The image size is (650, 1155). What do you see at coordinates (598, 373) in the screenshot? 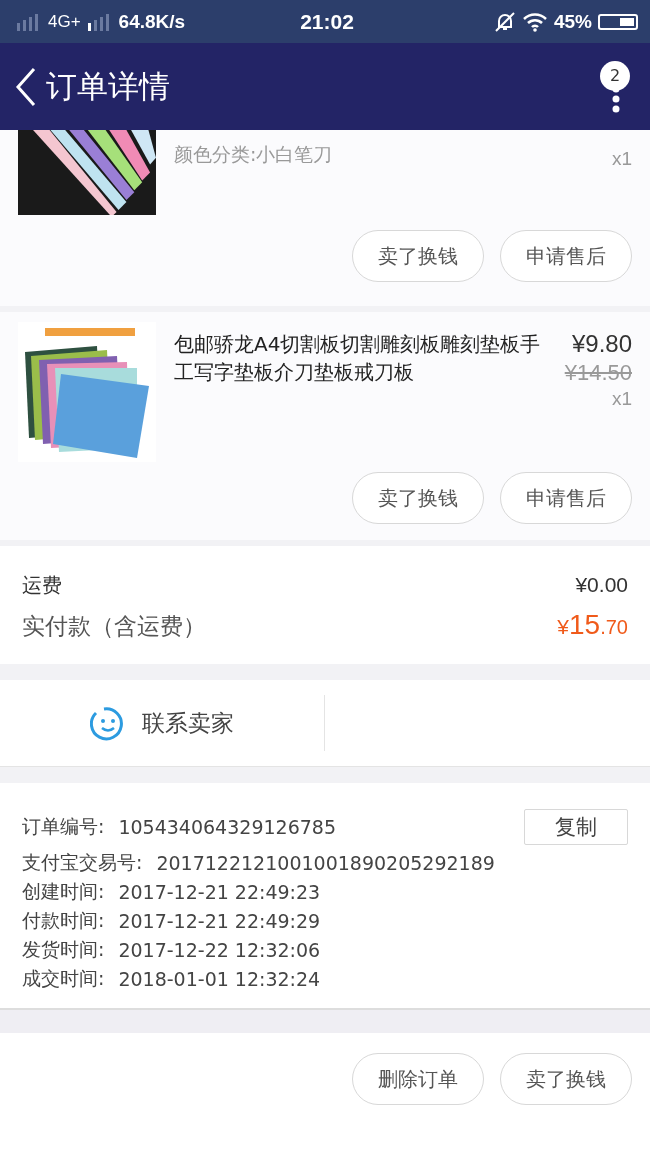
I see `original-price: ¥14.50` at bounding box center [598, 373].